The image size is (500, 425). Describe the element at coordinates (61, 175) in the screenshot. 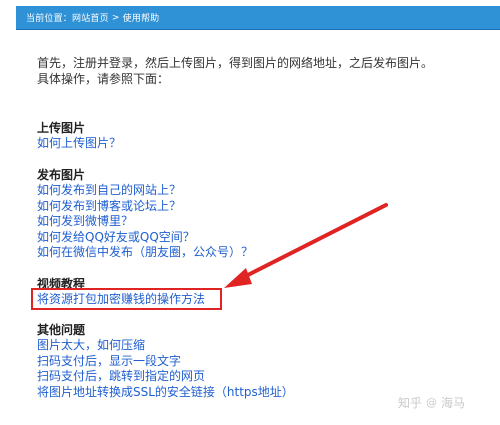

I see `section-title-publish: 发布图片` at that location.